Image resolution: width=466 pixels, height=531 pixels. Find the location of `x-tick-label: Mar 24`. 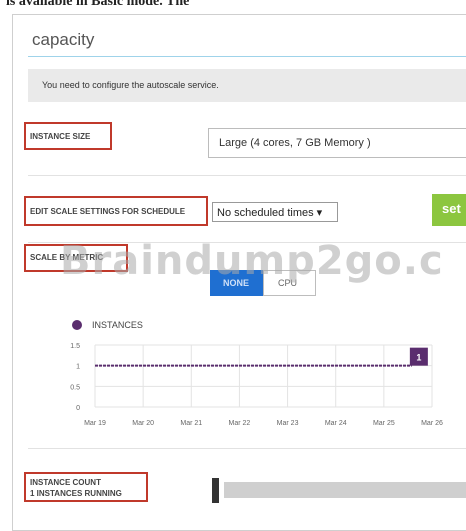

x-tick-label: Mar 24 is located at coordinates (336, 423).